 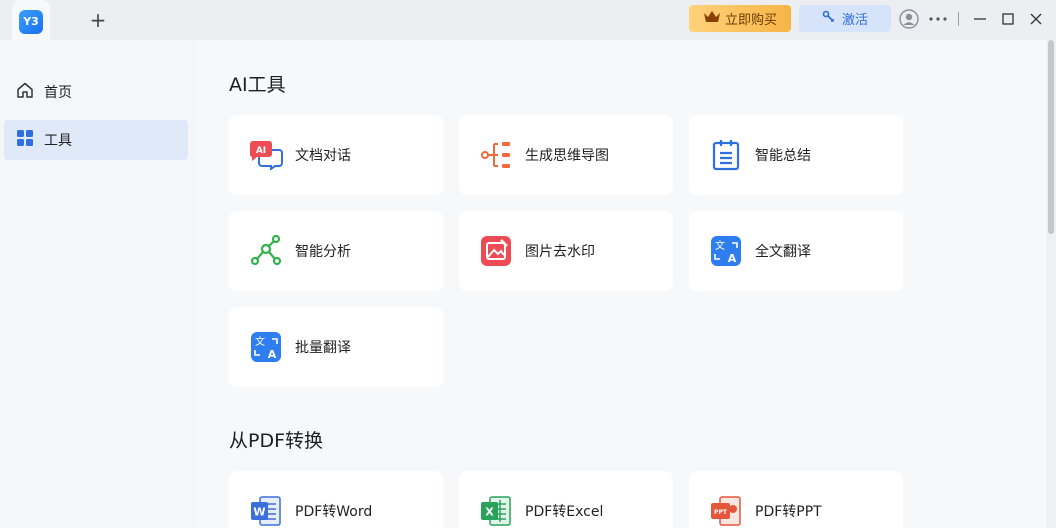 I want to click on ai-chat-icon: AI, so click(x=266, y=155).